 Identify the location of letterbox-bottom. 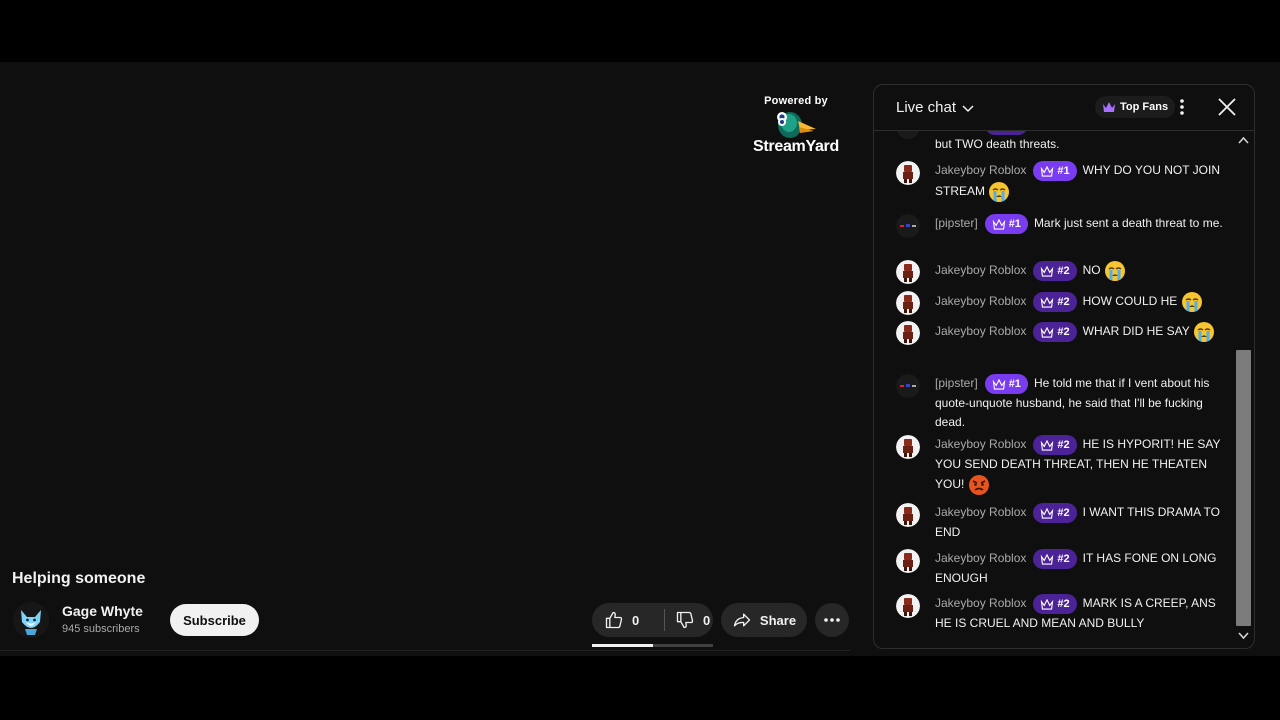
(640, 688).